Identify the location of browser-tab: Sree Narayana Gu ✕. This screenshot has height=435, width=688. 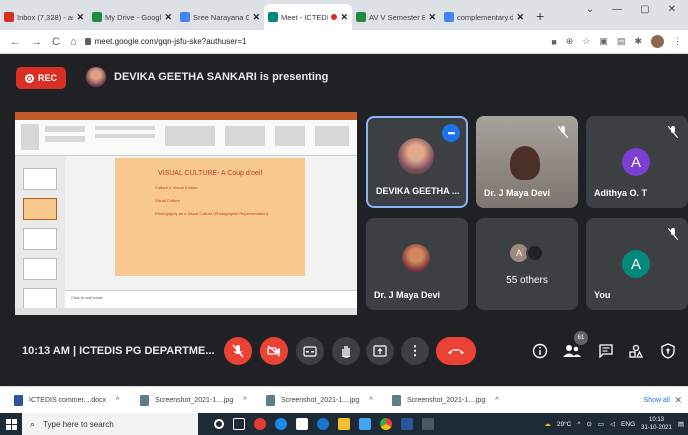
(220, 17).